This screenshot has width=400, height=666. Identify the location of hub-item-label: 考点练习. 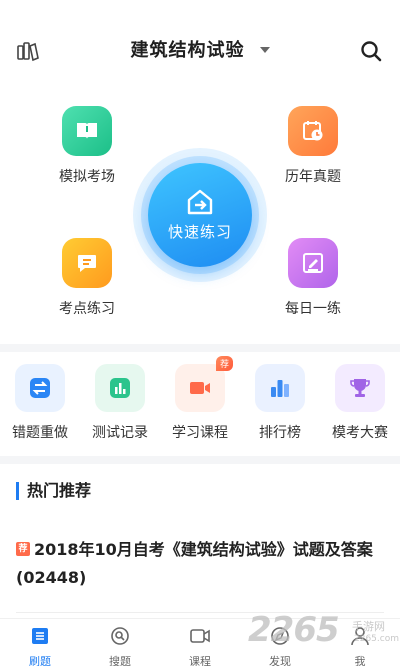
(87, 309).